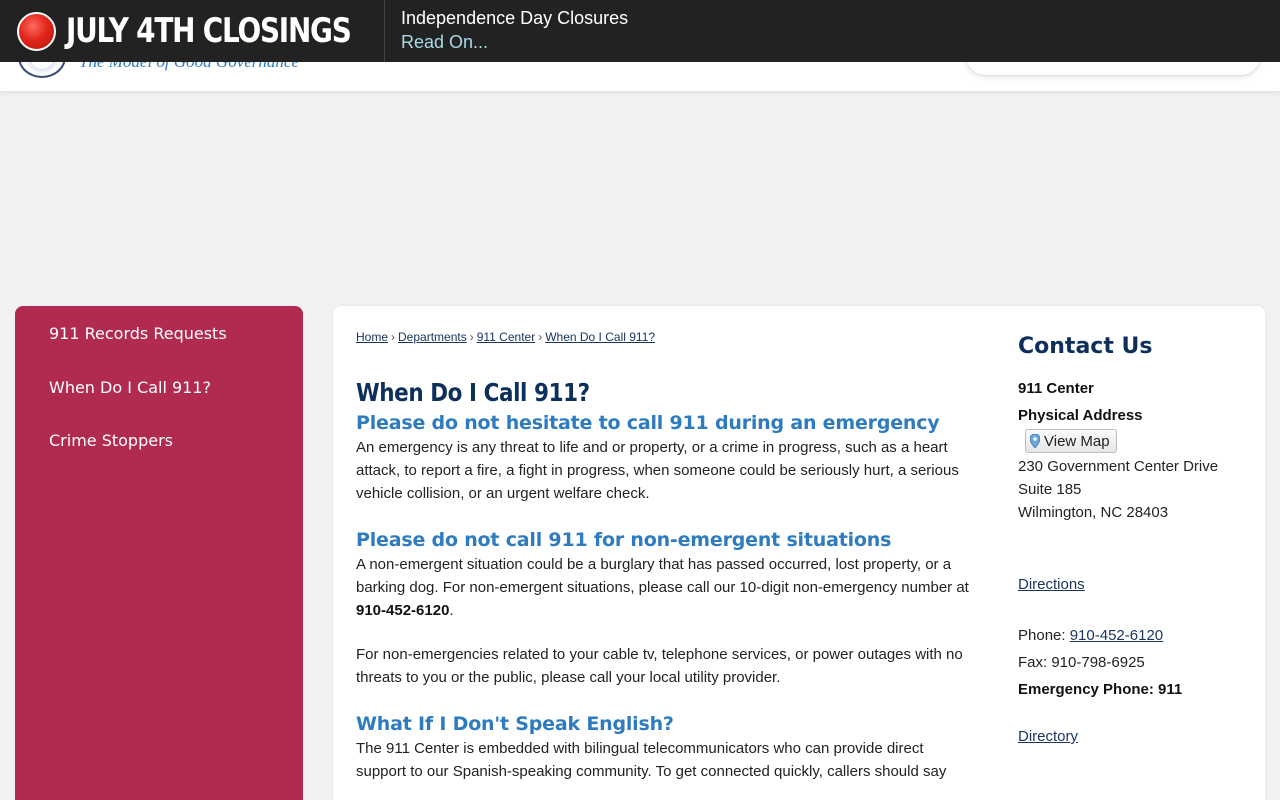  Describe the element at coordinates (36, 31) in the screenshot. I see `alert-dot-icon` at that location.